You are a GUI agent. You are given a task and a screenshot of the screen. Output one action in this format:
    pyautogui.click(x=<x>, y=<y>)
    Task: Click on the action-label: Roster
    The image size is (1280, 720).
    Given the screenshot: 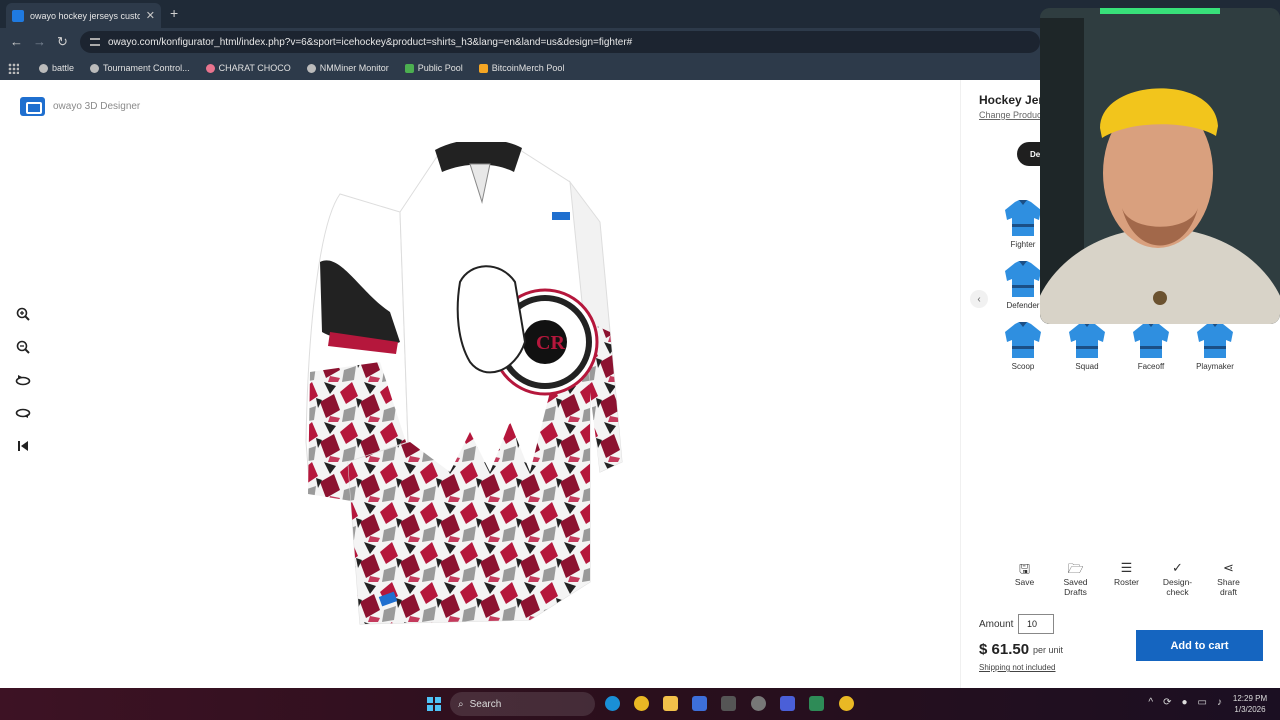 What is the action you would take?
    pyautogui.click(x=1126, y=582)
    